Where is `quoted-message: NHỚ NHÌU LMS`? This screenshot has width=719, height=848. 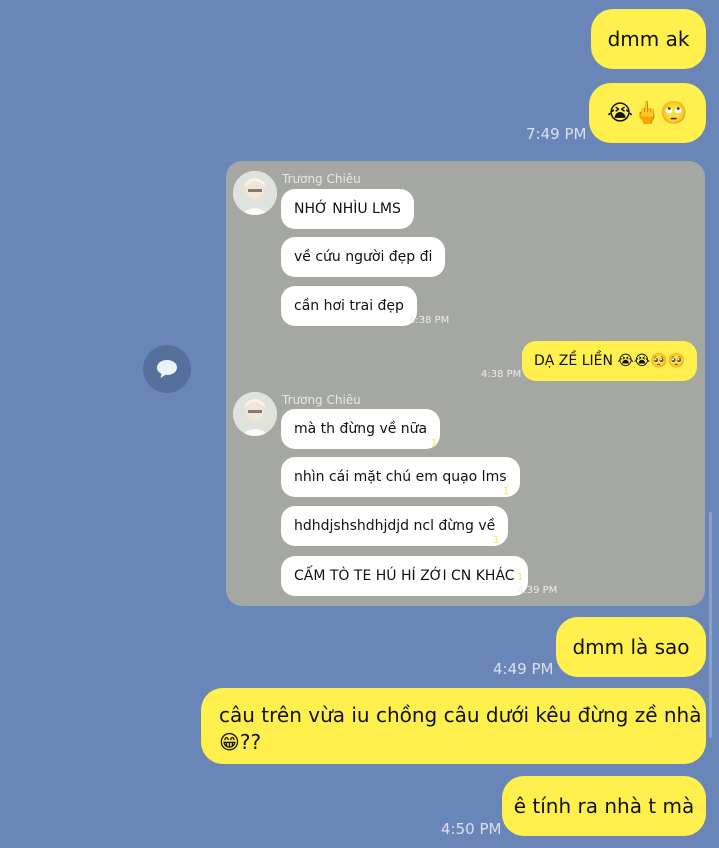
quoted-message: NHỚ NHÌU LMS is located at coordinates (347, 209).